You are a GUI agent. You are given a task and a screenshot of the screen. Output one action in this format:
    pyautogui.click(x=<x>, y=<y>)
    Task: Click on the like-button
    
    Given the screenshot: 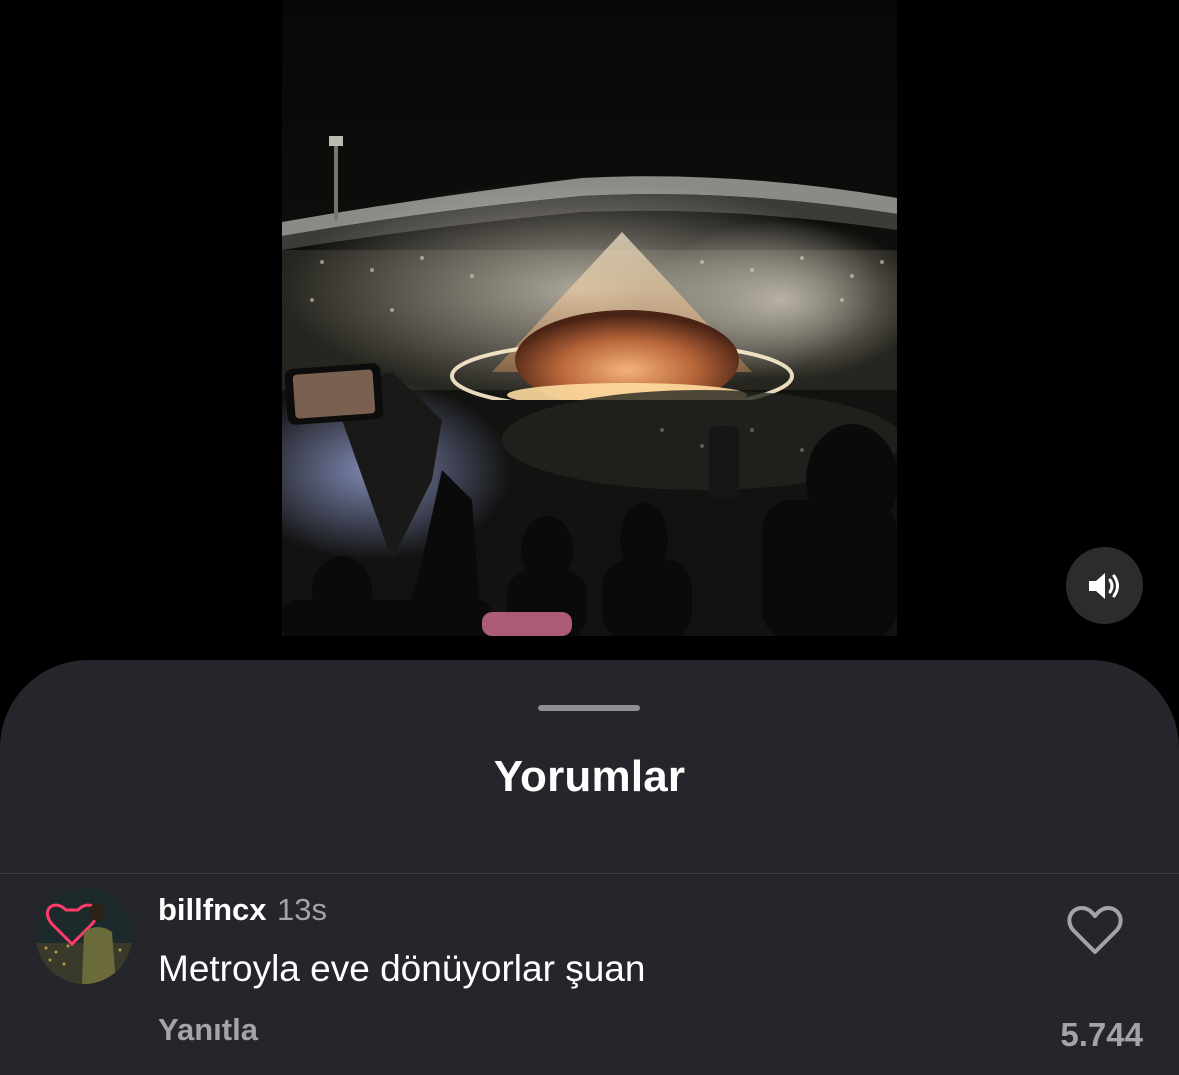 What is the action you would take?
    pyautogui.click(x=1095, y=930)
    